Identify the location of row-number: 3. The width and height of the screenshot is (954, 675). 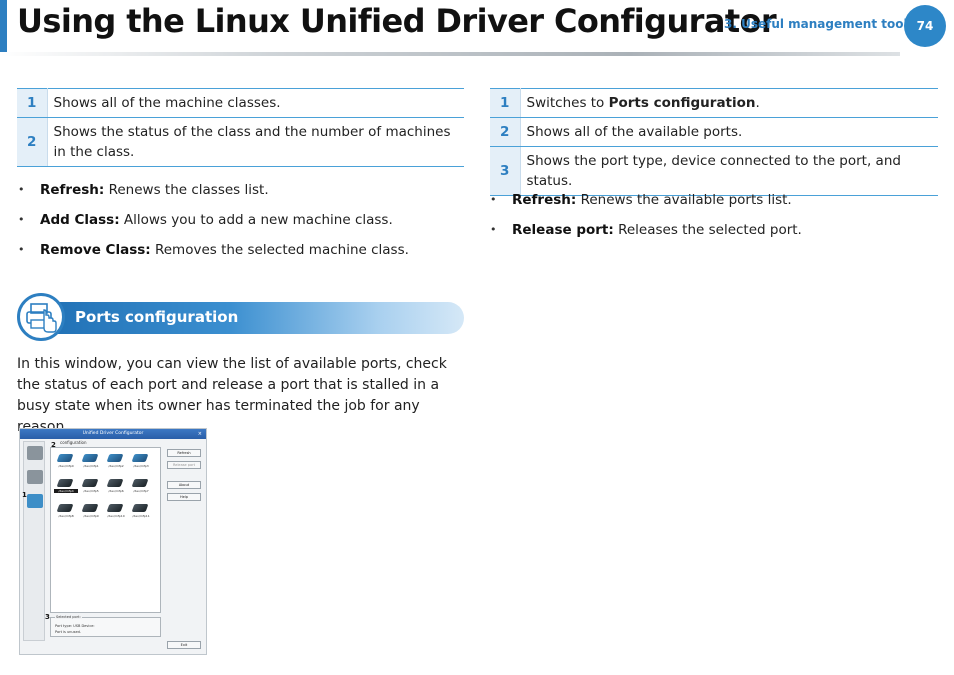
(505, 171).